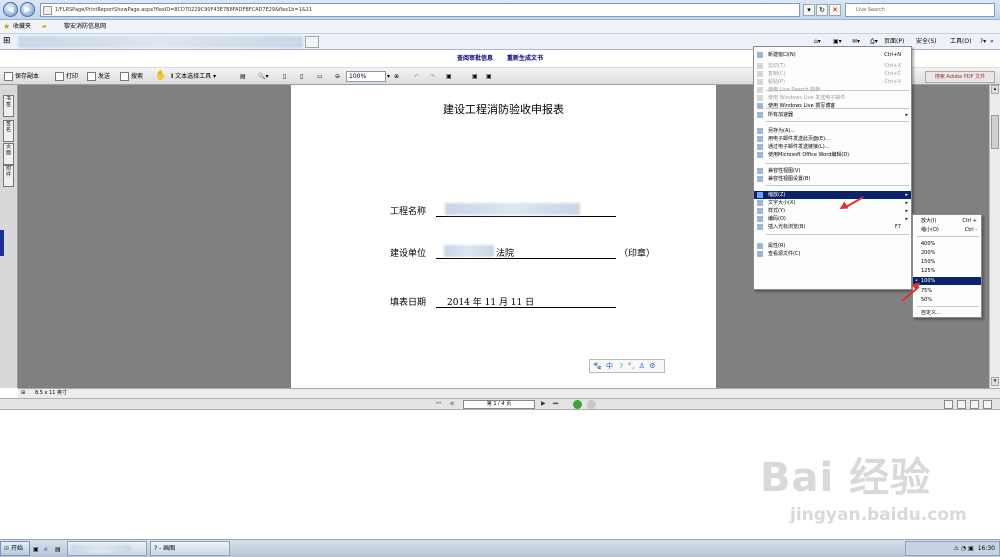 This screenshot has height=557, width=1000. Describe the element at coordinates (10, 9) in the screenshot. I see `back-icon: ◀` at that location.